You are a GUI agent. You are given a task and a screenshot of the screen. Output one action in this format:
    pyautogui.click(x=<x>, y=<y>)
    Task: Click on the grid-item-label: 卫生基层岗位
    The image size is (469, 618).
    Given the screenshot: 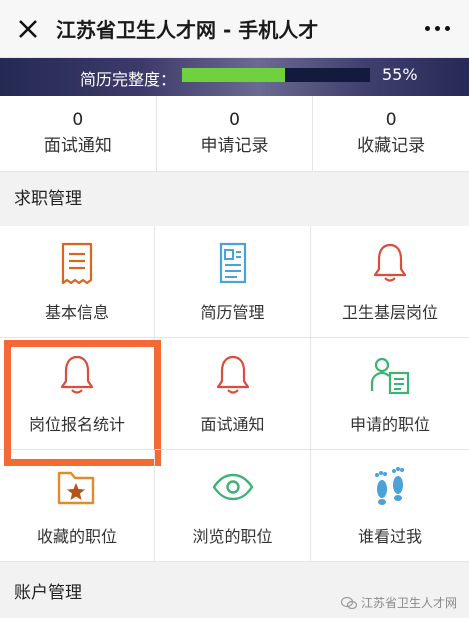 What is the action you would take?
    pyautogui.click(x=389, y=312)
    